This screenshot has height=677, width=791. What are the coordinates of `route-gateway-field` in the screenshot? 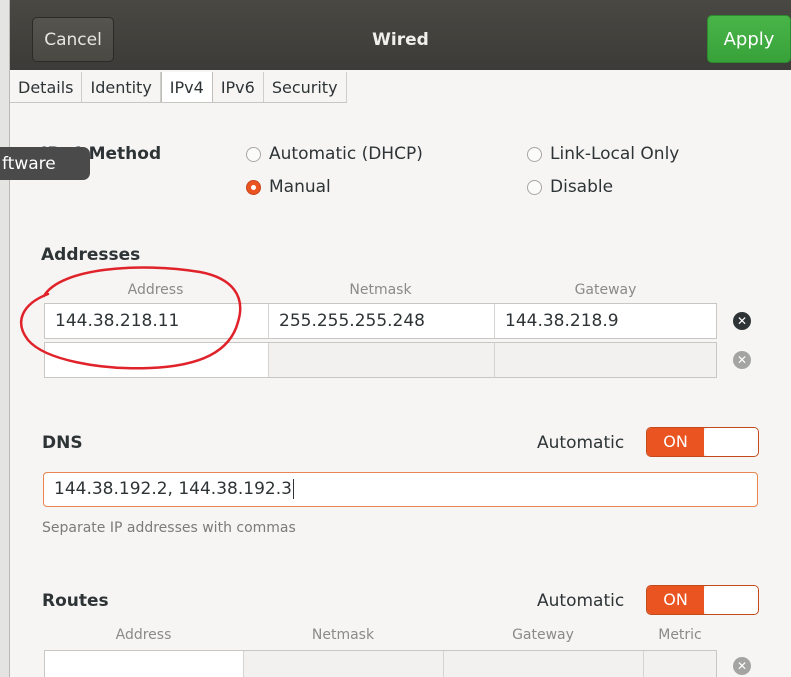 It's located at (544, 664).